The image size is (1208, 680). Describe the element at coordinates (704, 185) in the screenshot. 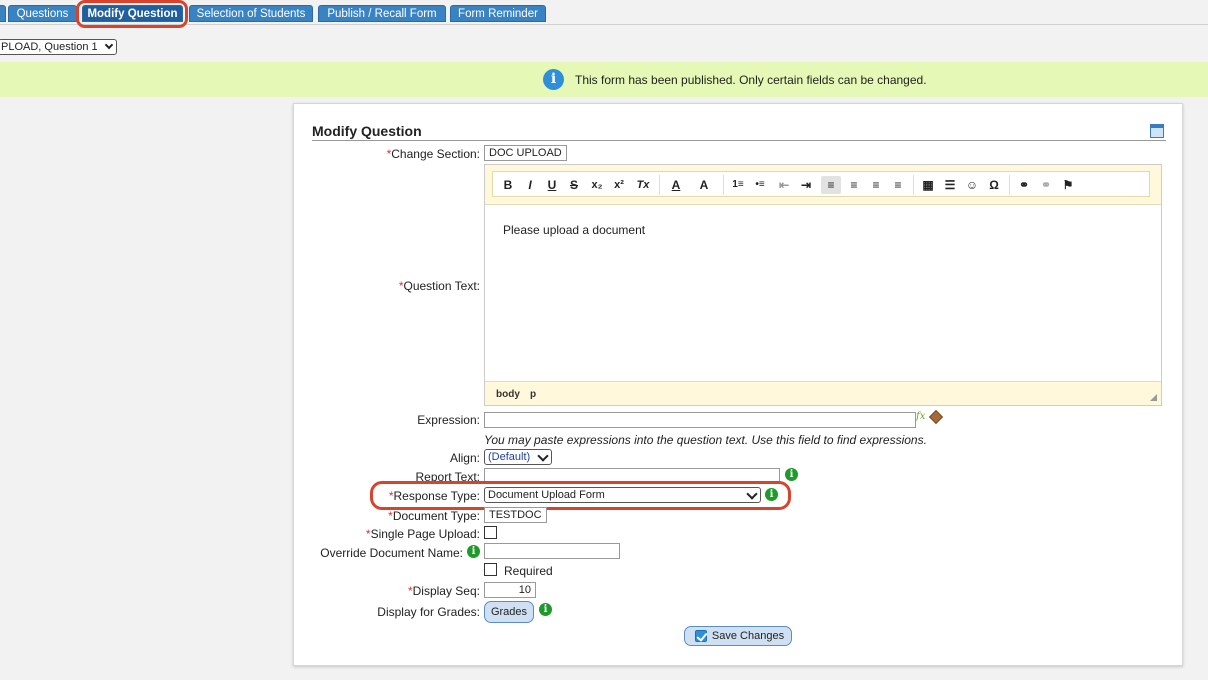

I see `background-color-button: A` at that location.